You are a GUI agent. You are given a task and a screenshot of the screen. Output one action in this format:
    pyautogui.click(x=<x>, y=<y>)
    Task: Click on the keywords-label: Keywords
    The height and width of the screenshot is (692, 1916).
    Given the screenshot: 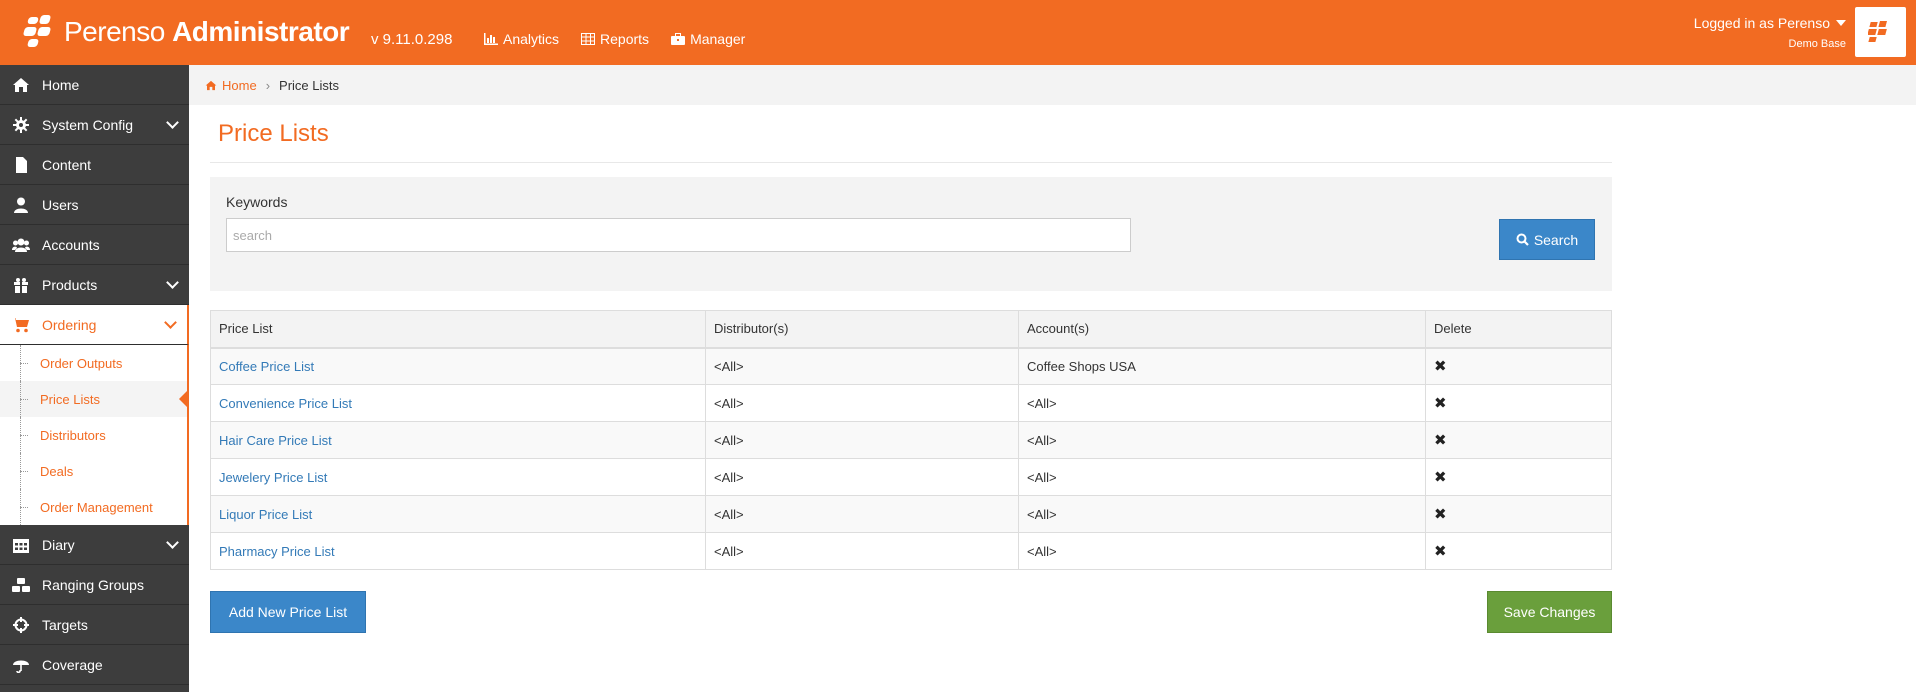 What is the action you would take?
    pyautogui.click(x=257, y=202)
    